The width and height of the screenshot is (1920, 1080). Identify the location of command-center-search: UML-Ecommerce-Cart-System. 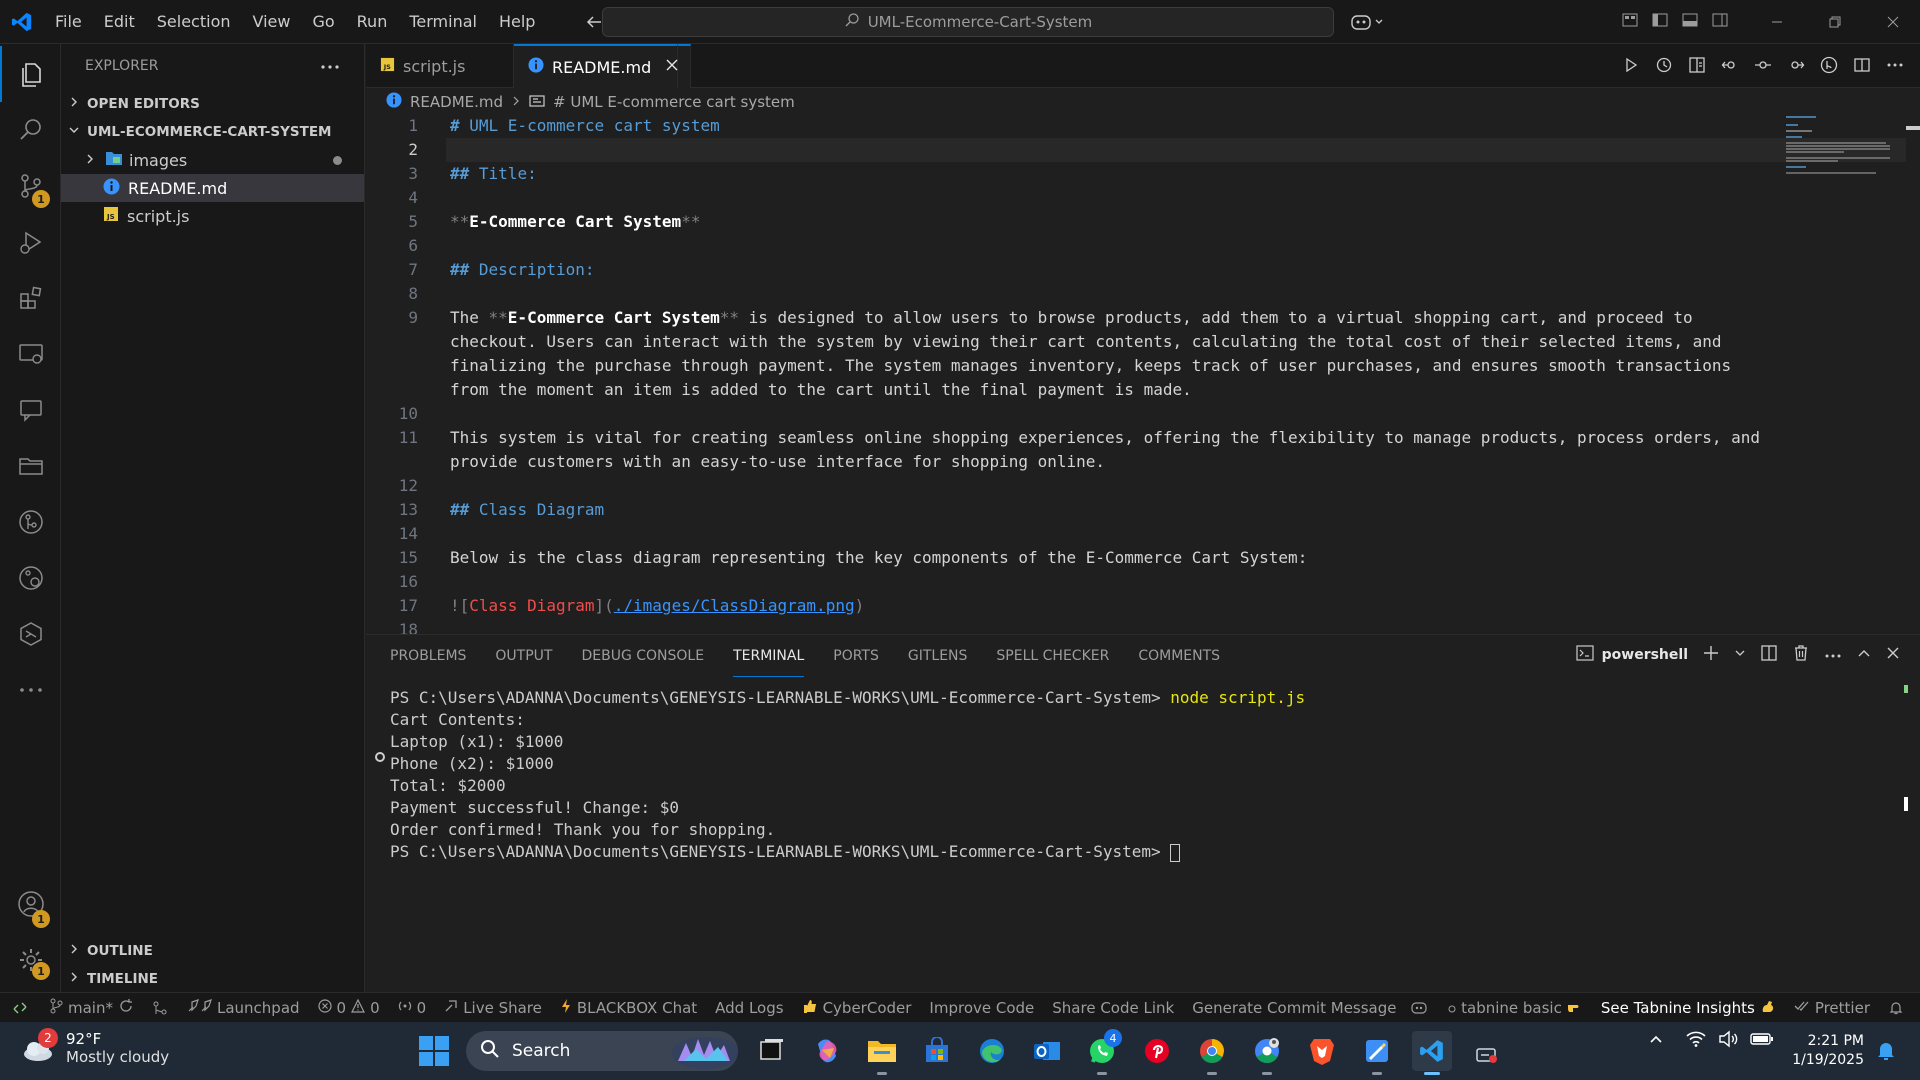
(968, 22).